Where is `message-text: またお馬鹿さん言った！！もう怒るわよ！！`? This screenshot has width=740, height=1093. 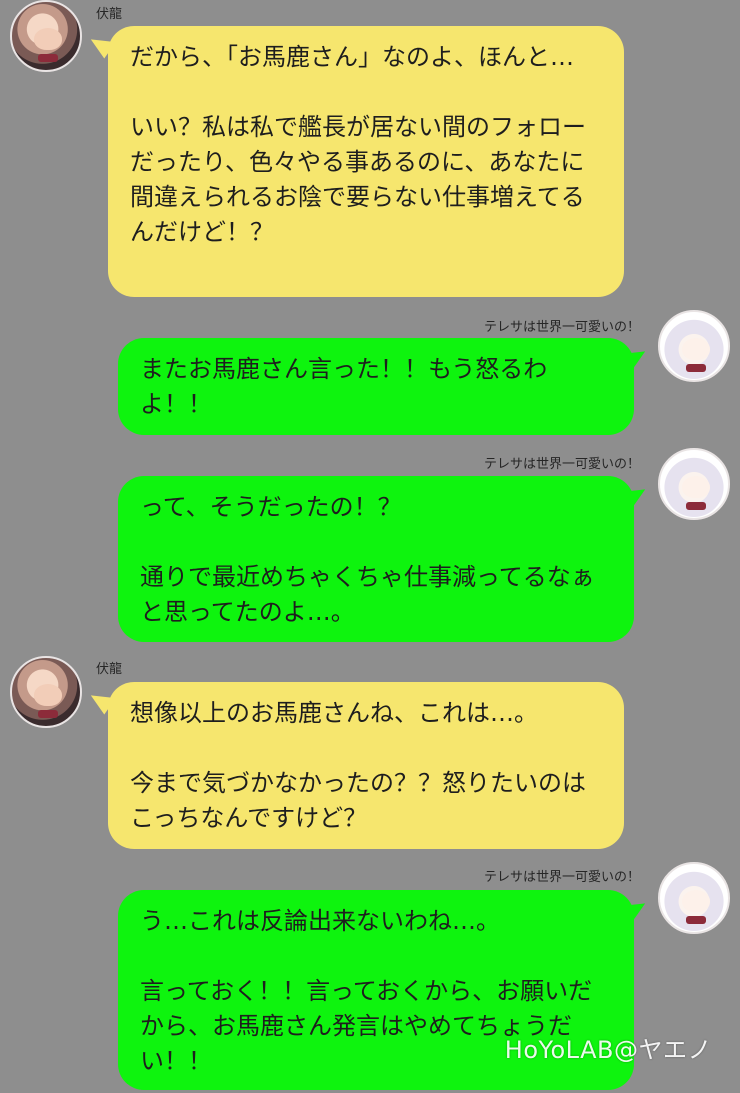
message-text: またお馬鹿さん言った！！もう怒るわよ！！ is located at coordinates (344, 386).